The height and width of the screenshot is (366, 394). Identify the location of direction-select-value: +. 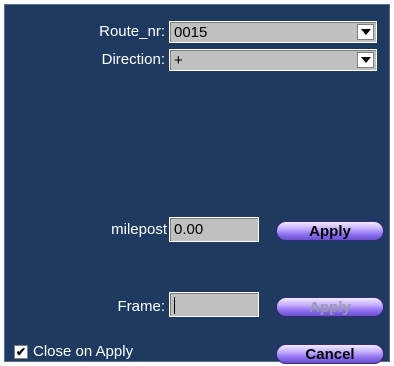
(178, 60).